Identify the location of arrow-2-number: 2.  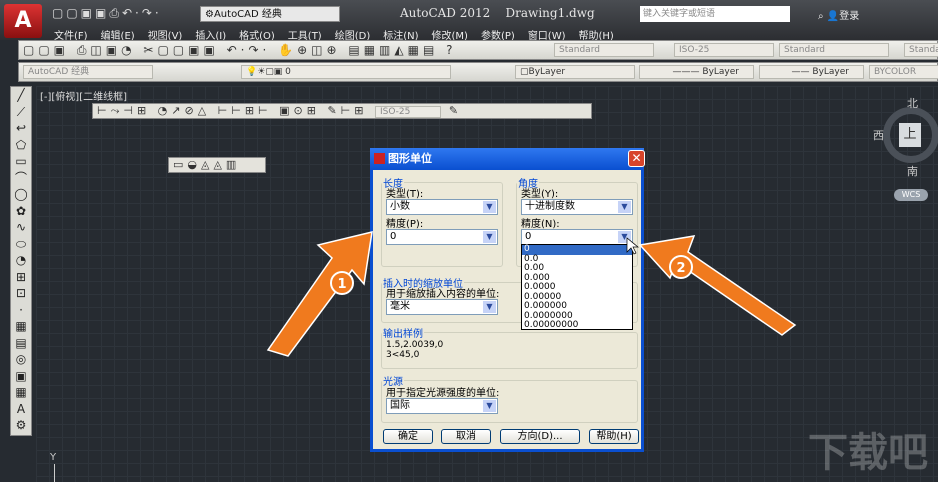
(680, 268).